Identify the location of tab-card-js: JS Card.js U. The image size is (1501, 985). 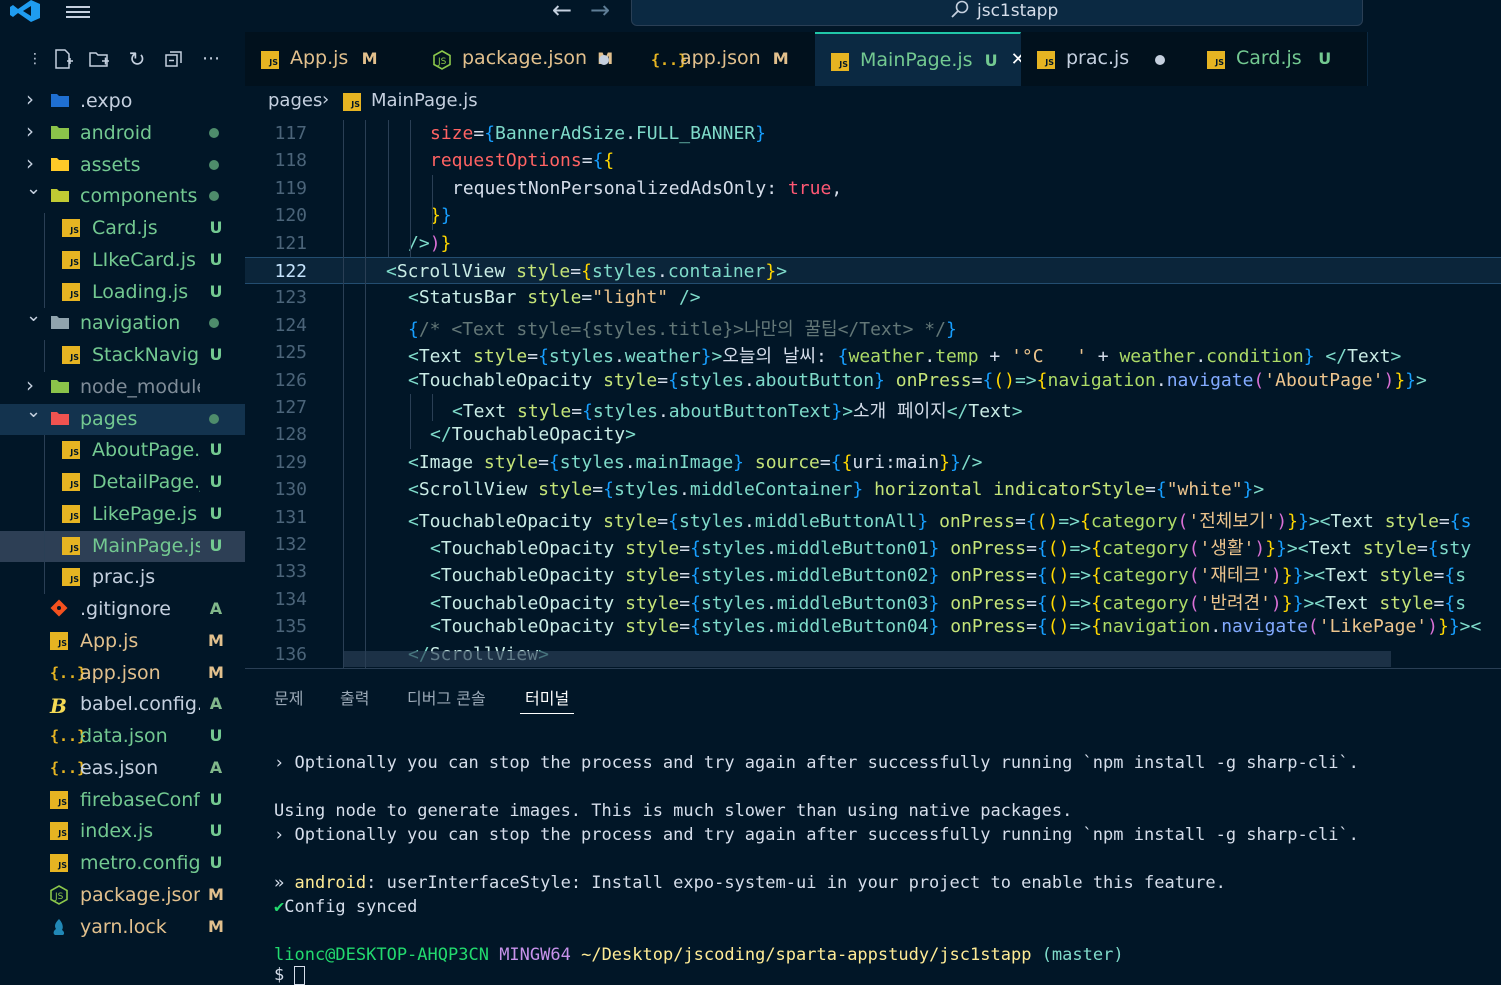
(1279, 59).